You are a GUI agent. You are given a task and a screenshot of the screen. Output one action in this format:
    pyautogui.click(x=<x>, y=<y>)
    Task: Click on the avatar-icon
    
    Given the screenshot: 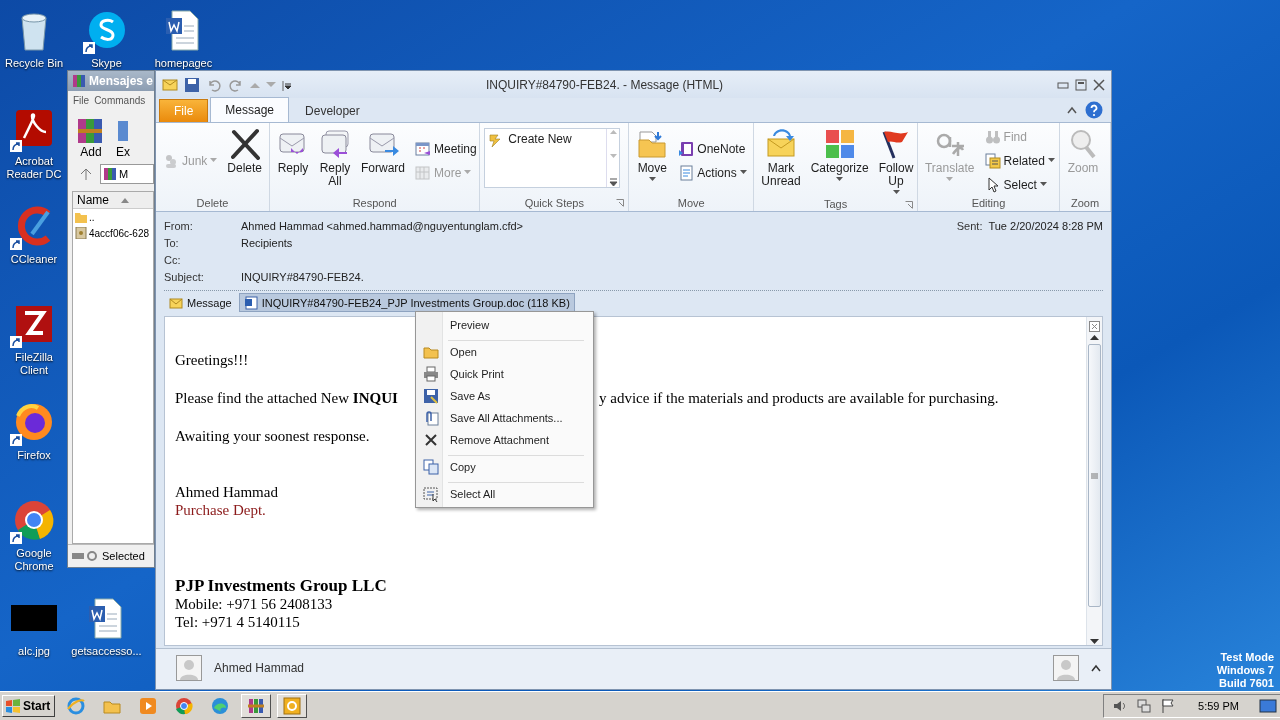 What is the action you would take?
    pyautogui.click(x=1066, y=668)
    